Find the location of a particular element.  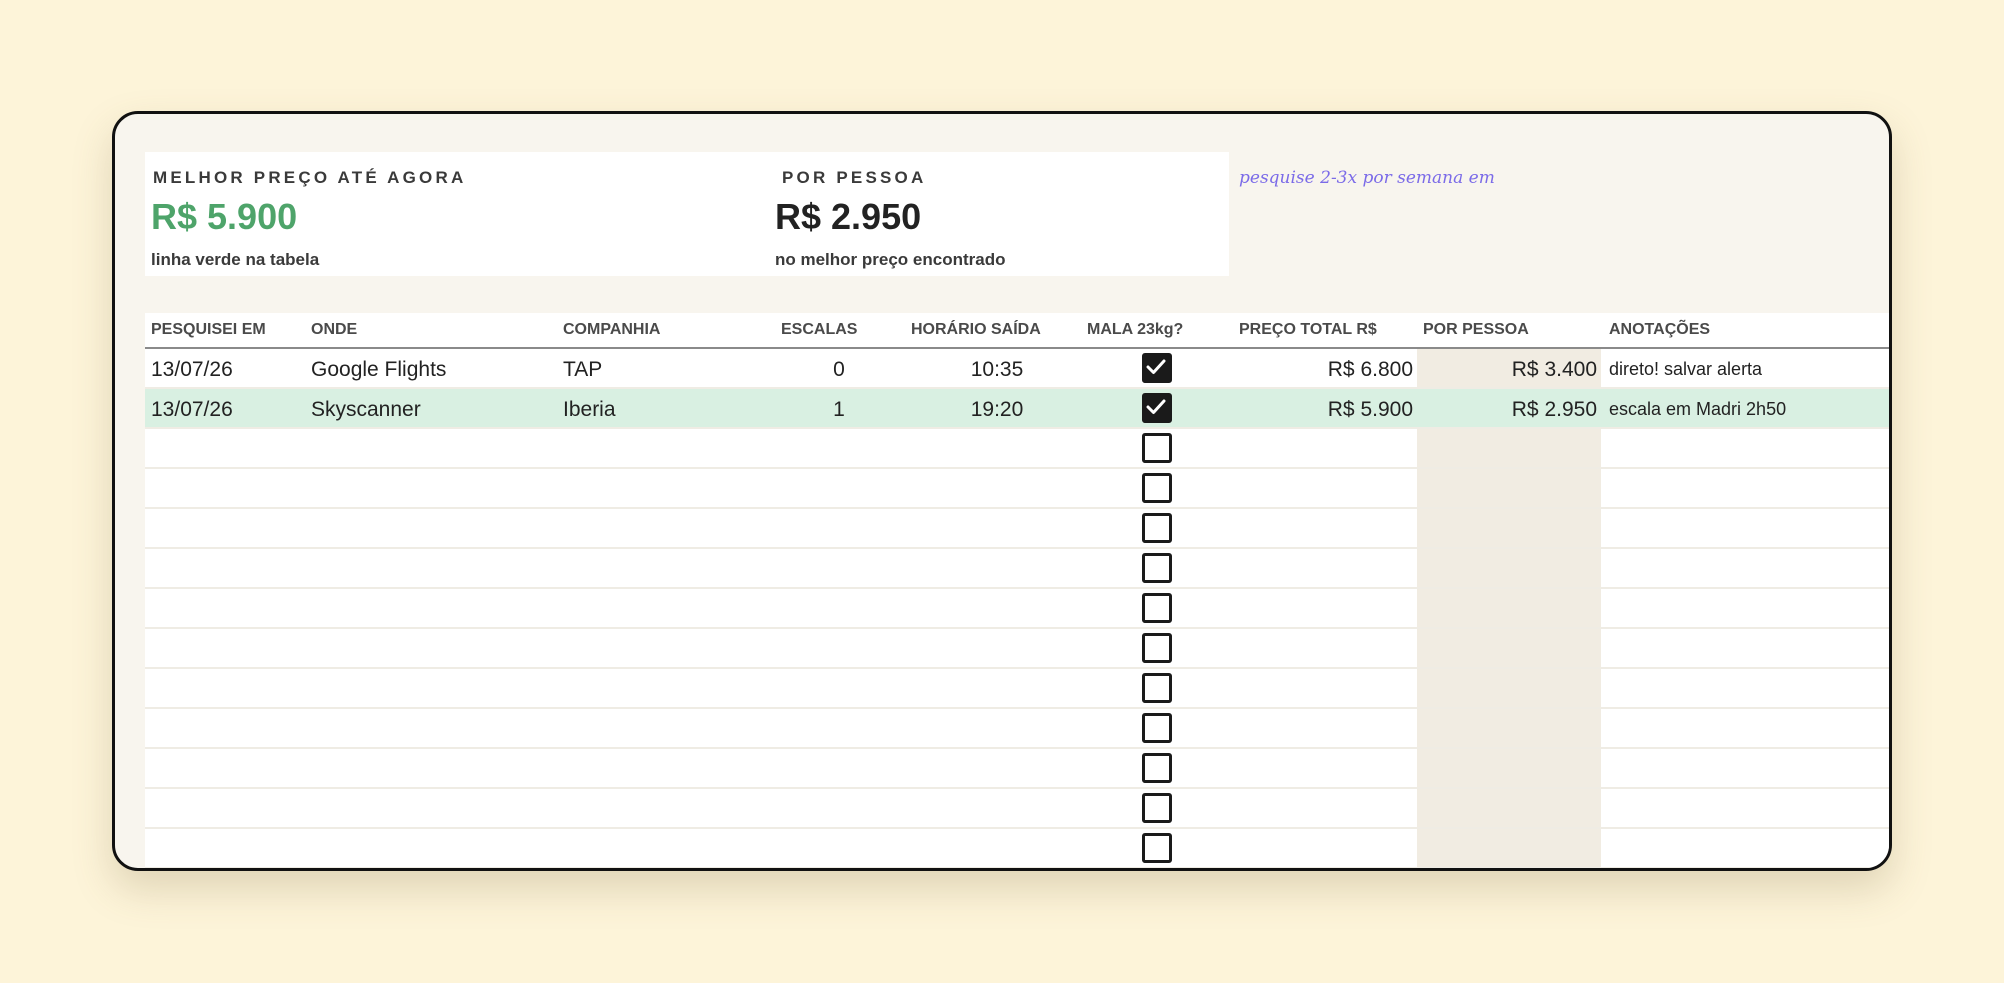

best-price-value: R$ 5.900 is located at coordinates (224, 216).